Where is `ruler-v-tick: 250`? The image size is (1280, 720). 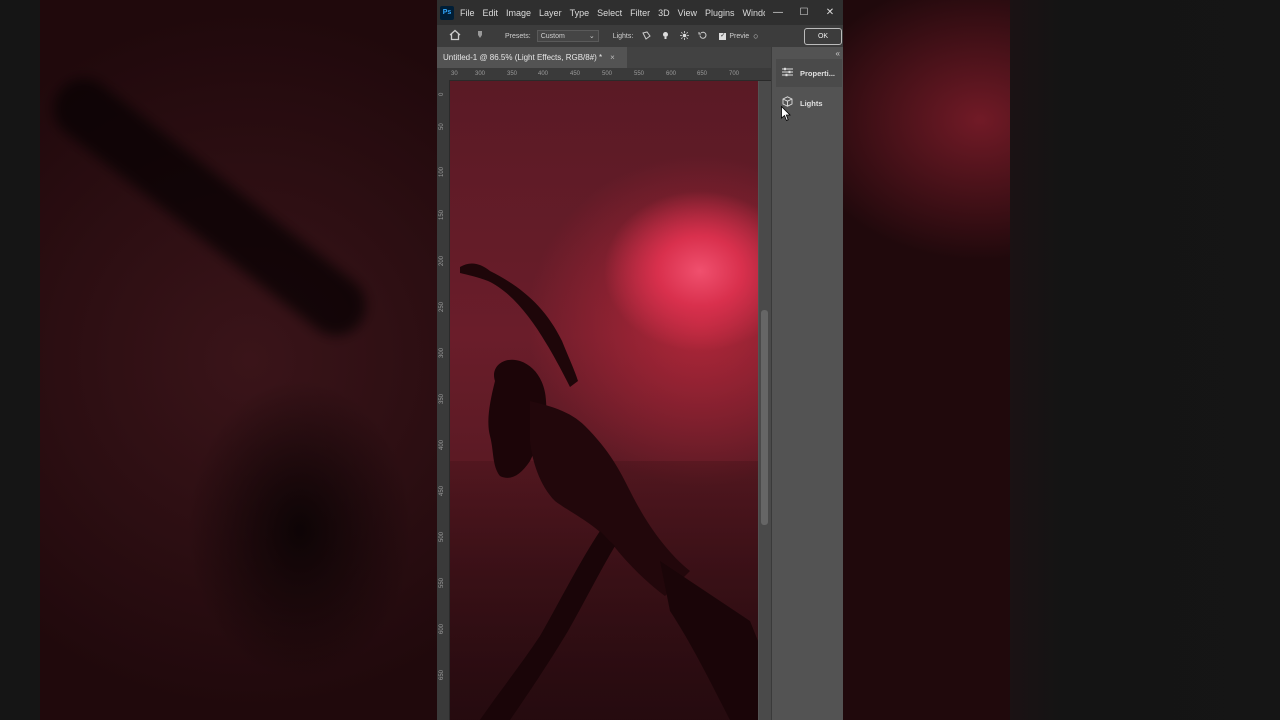 ruler-v-tick: 250 is located at coordinates (442, 306).